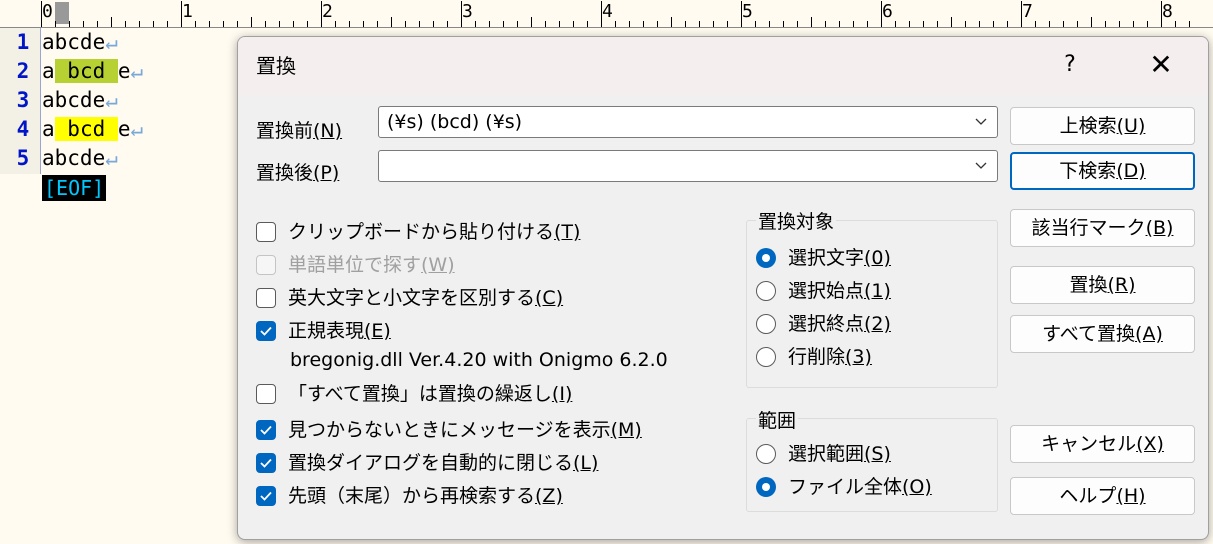 This screenshot has height=544, width=1213. Describe the element at coordinates (839, 258) in the screenshot. I see `radio-label: 選択文字(0)` at that location.